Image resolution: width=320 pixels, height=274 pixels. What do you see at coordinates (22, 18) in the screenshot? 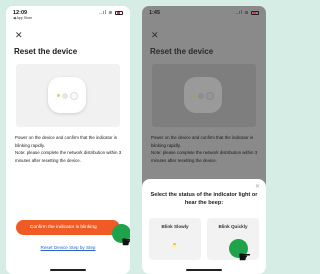
I see `back-to-app-store: ◀ App Store` at bounding box center [22, 18].